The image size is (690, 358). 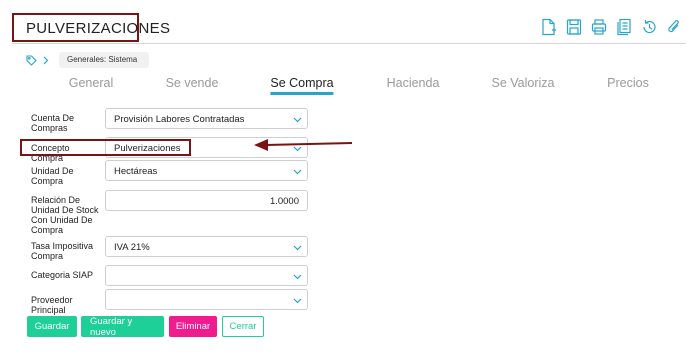 What do you see at coordinates (52, 305) in the screenshot?
I see `proveedor-principal-label: Proveedor Principal` at bounding box center [52, 305].